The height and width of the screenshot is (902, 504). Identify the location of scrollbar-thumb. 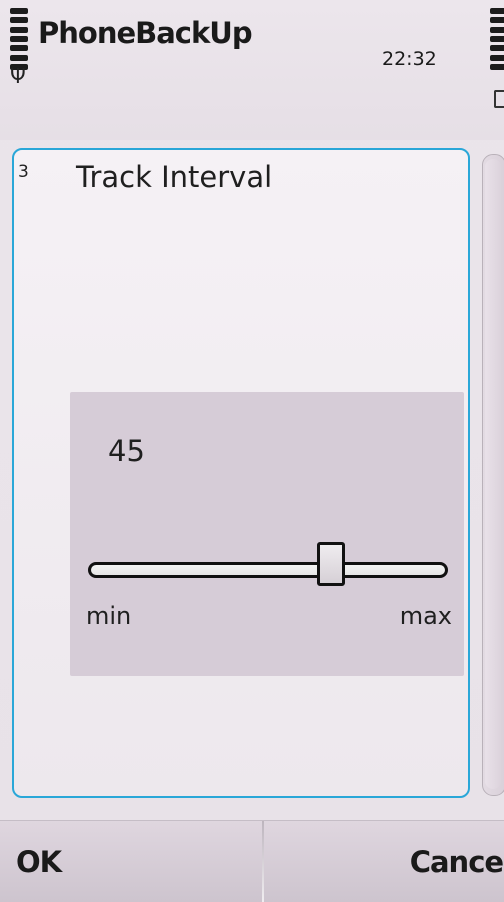
(493, 474).